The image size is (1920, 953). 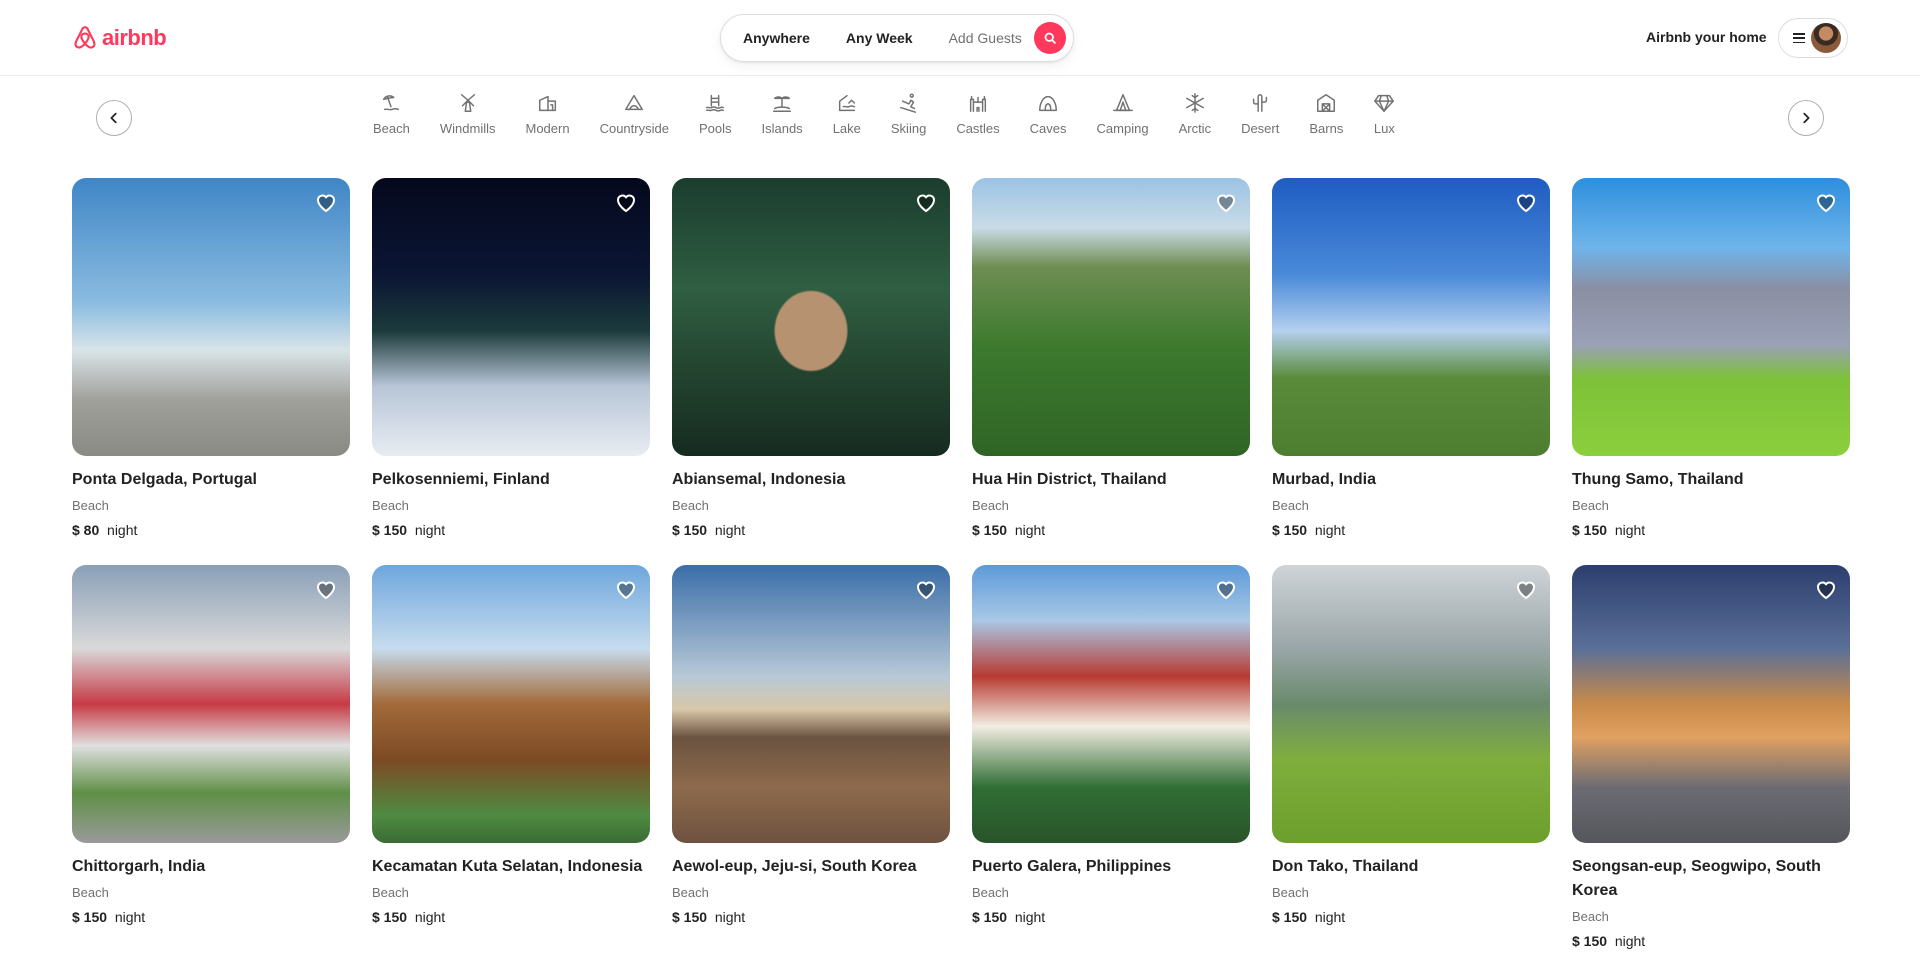 What do you see at coordinates (634, 128) in the screenshot?
I see `category-label: Countryside` at bounding box center [634, 128].